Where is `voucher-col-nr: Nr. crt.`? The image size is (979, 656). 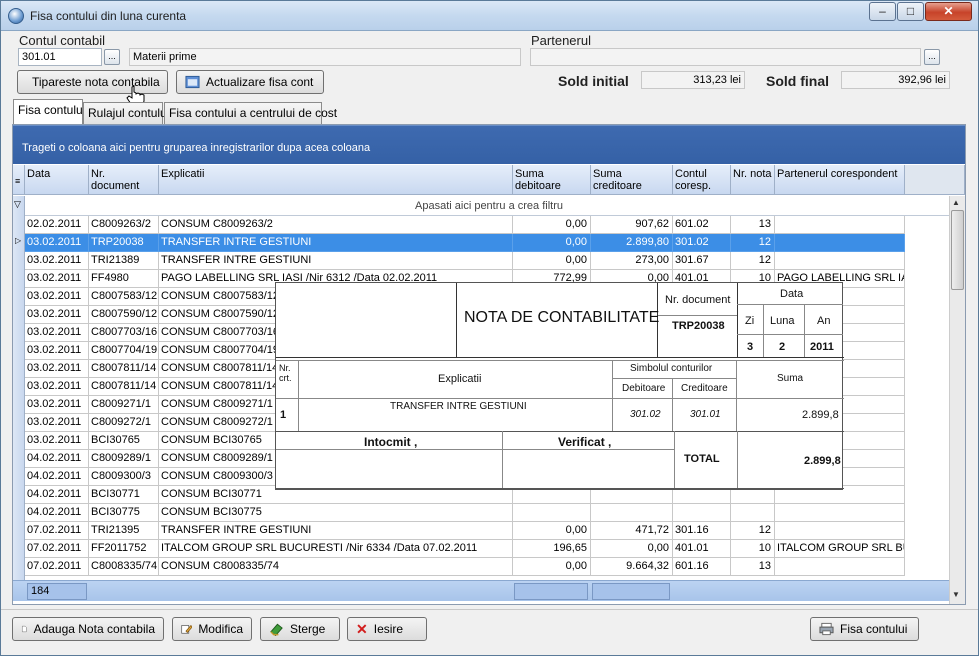
voucher-col-nr: Nr. crt. is located at coordinates (285, 373).